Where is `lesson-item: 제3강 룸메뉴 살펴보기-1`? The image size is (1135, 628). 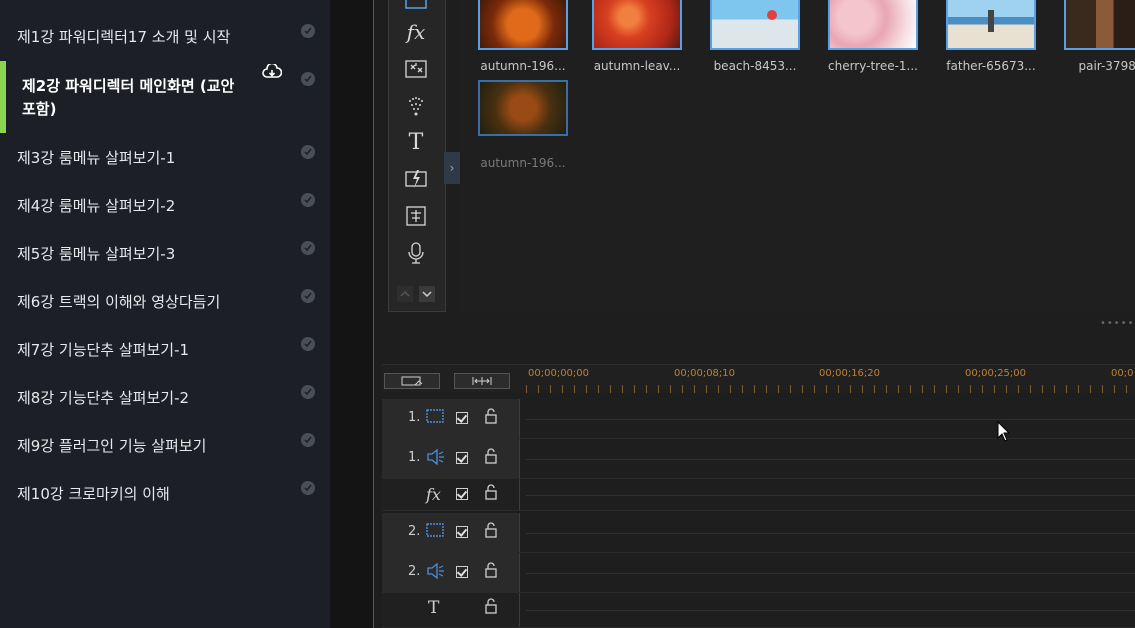
lesson-item: 제3강 룸메뉴 살펴보기-1 is located at coordinates (165, 158).